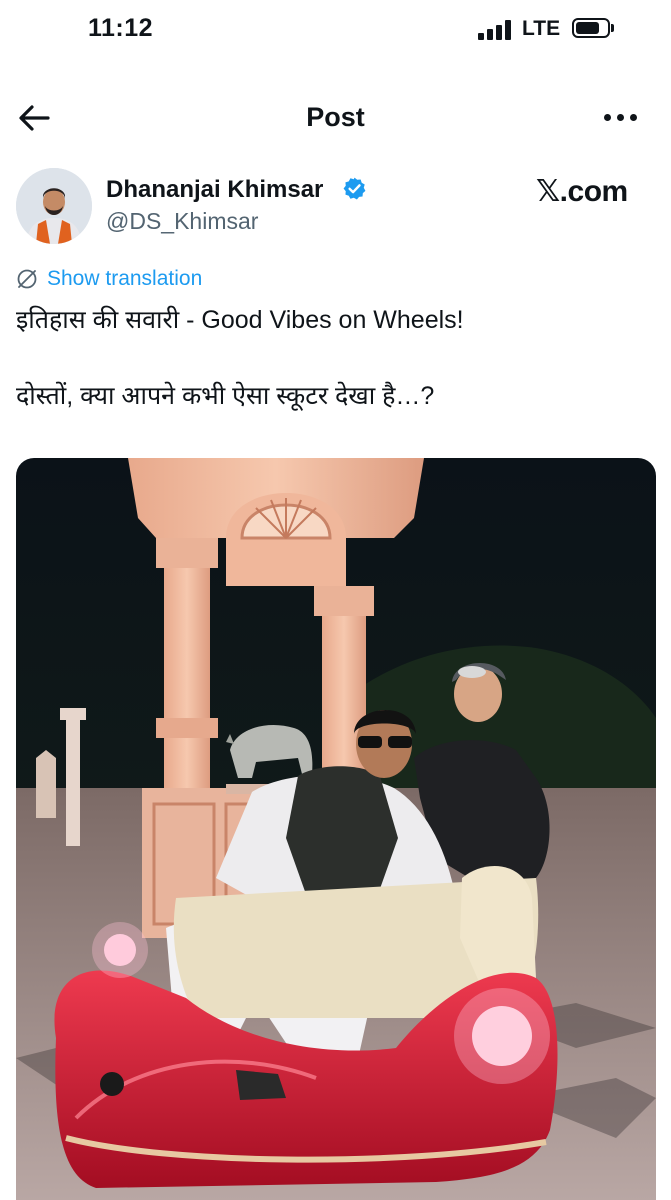 Image resolution: width=671 pixels, height=1200 pixels. What do you see at coordinates (182, 221) in the screenshot?
I see `author-handle: @DS_Khimsar` at bounding box center [182, 221].